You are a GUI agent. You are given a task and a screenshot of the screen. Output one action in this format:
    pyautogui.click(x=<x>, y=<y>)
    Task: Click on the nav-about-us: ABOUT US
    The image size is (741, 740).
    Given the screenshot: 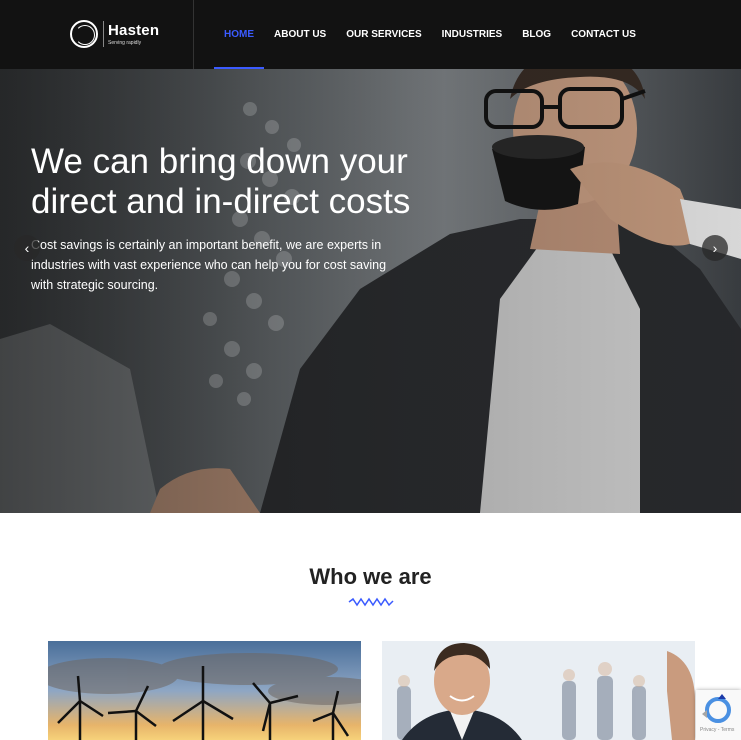 What is the action you would take?
    pyautogui.click(x=300, y=34)
    